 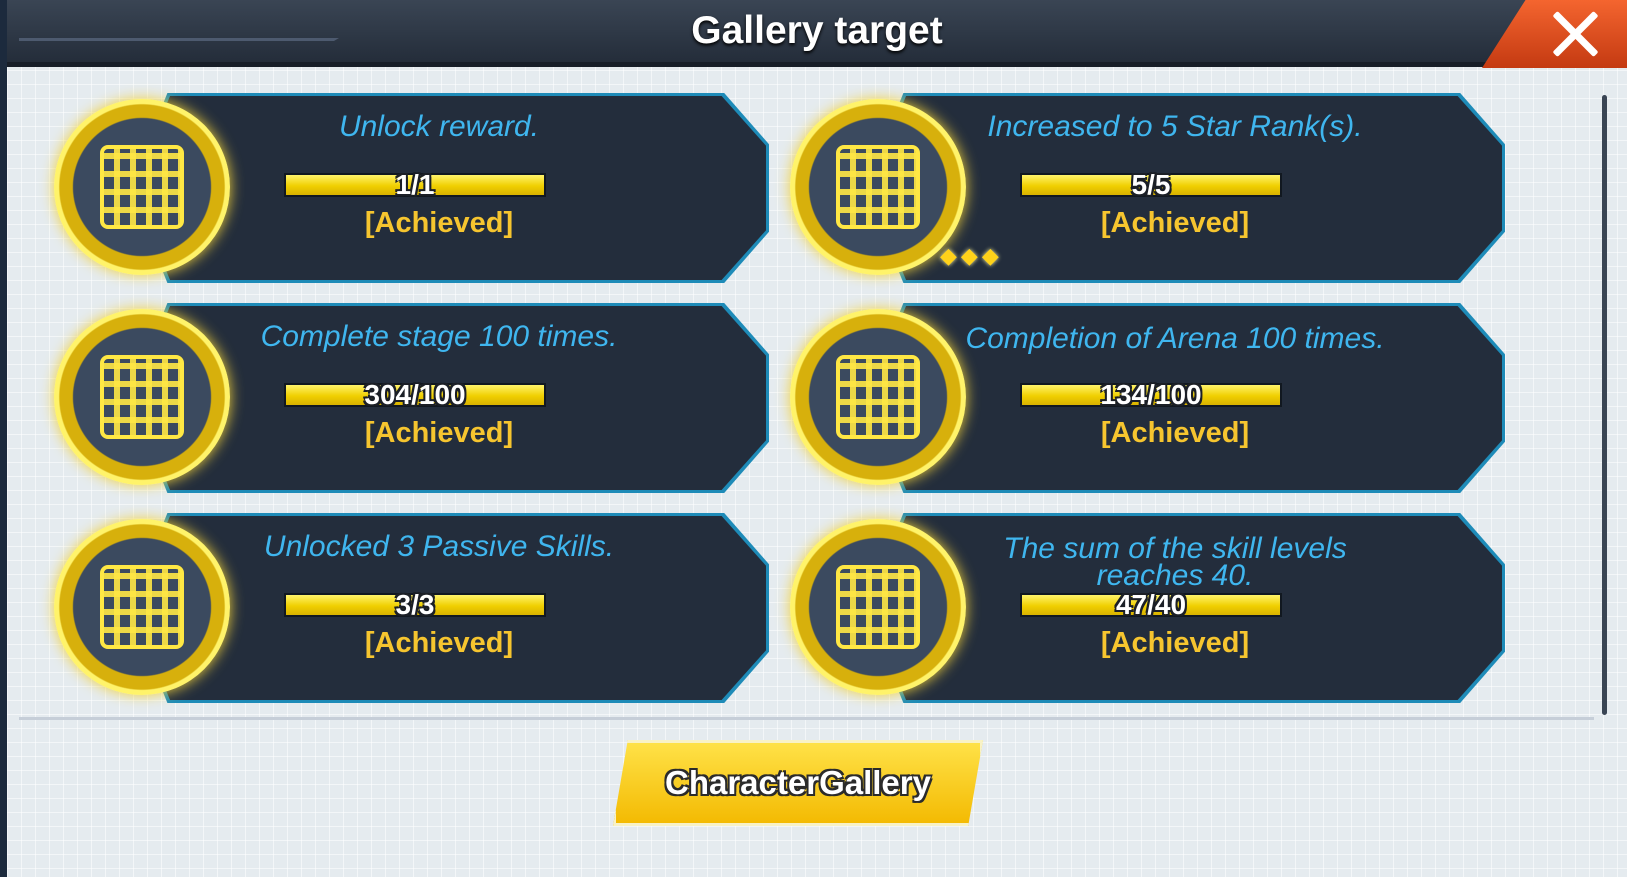 What do you see at coordinates (439, 336) in the screenshot?
I see `target-description: Complete stage 100 times.` at bounding box center [439, 336].